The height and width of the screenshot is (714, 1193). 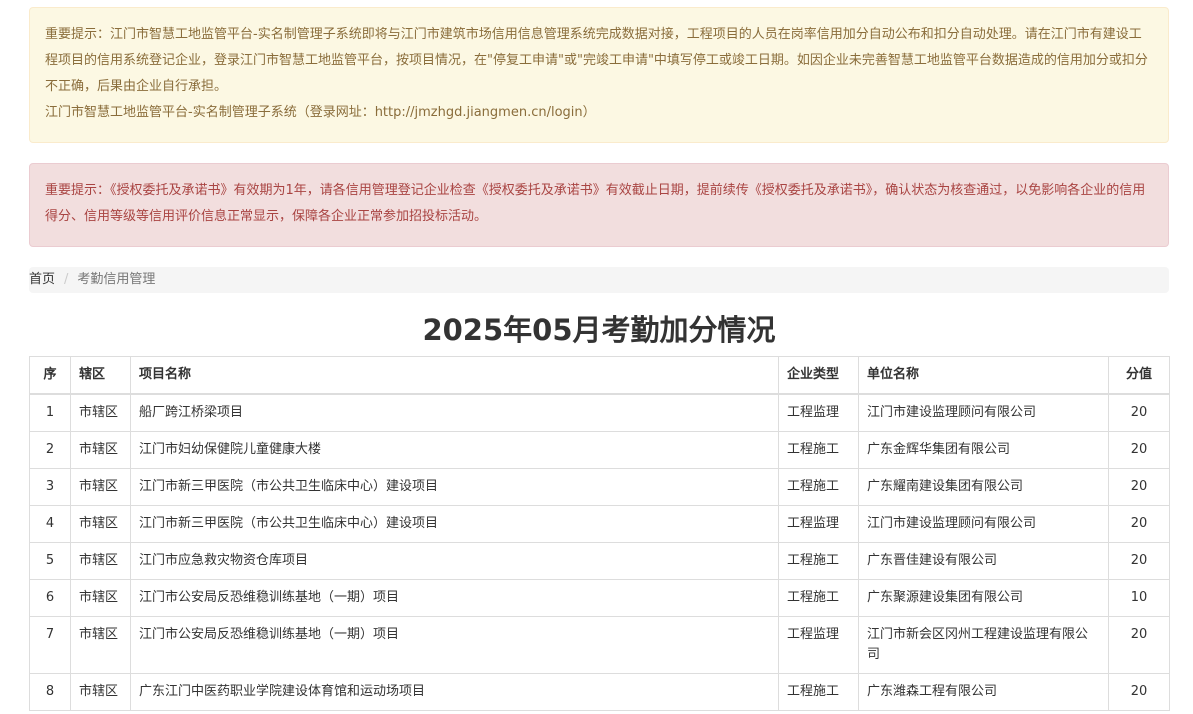 What do you see at coordinates (50, 598) in the screenshot?
I see `cell-index: 6` at bounding box center [50, 598].